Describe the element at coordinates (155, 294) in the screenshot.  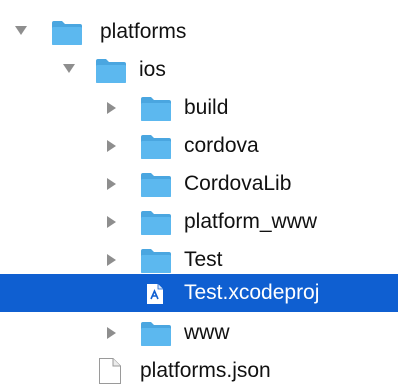
I see `xcode-project-icon` at that location.